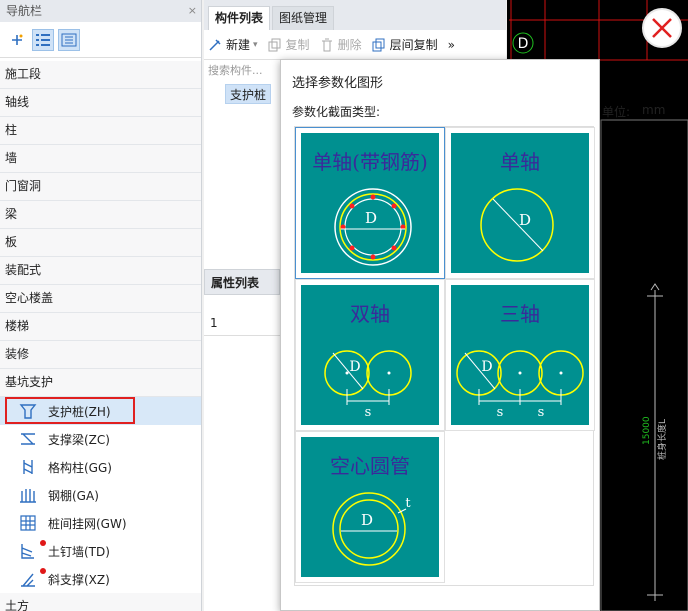 This screenshot has width=688, height=611. I want to click on shape-preview: 空心圆管 D t, so click(370, 507).